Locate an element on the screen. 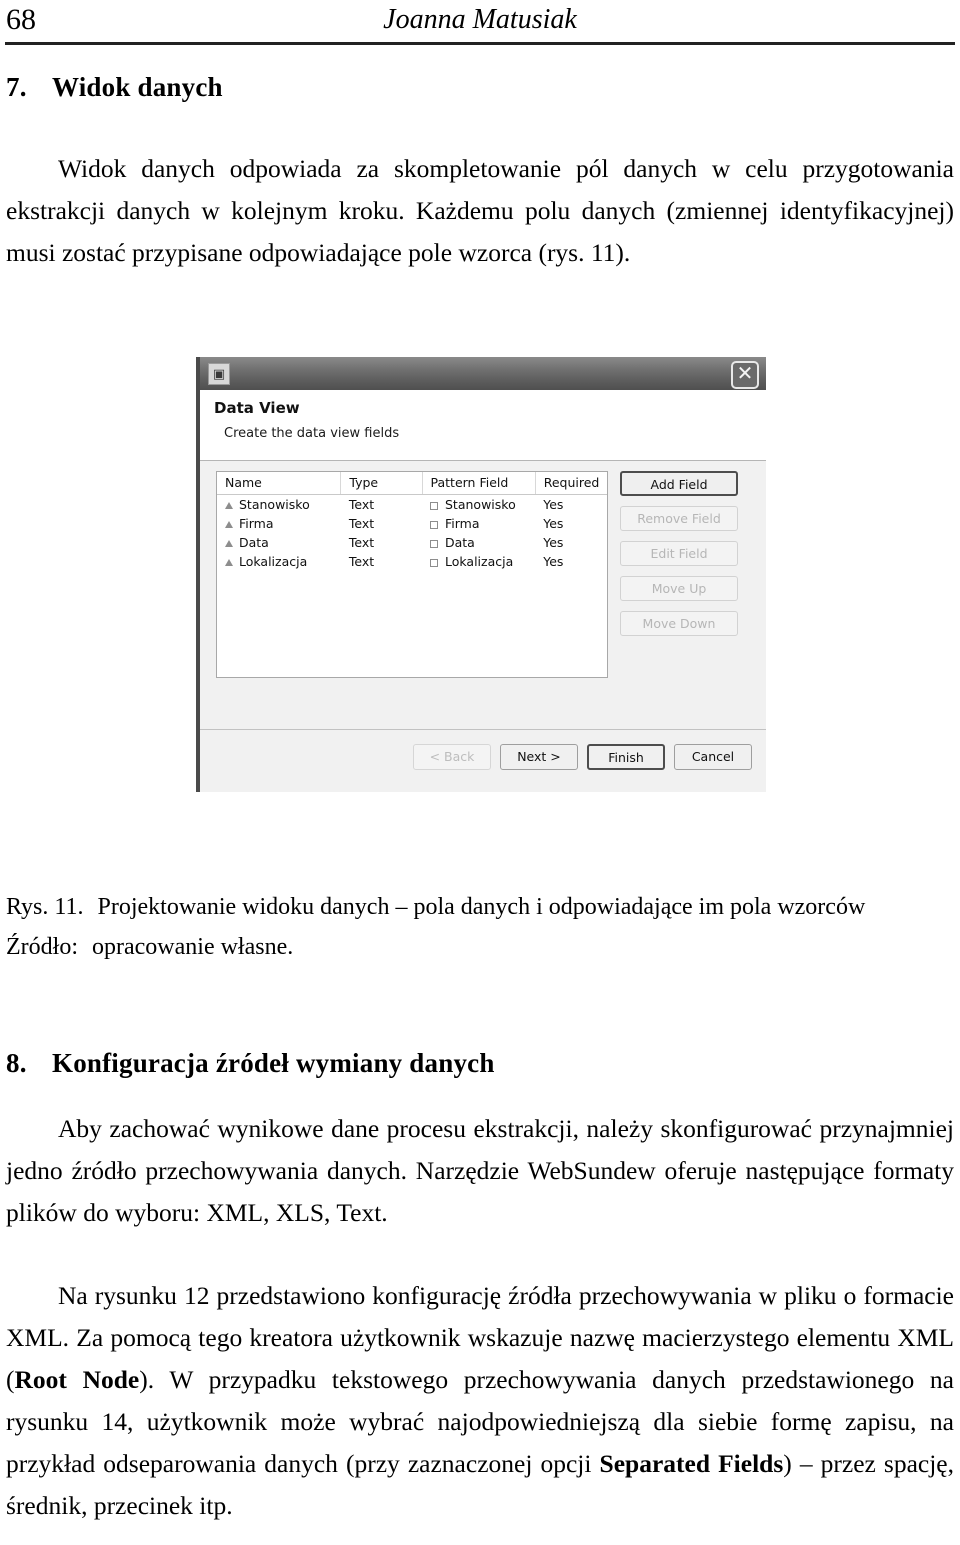 The image size is (960, 1545). cell-name: Lokalizacja is located at coordinates (279, 561).